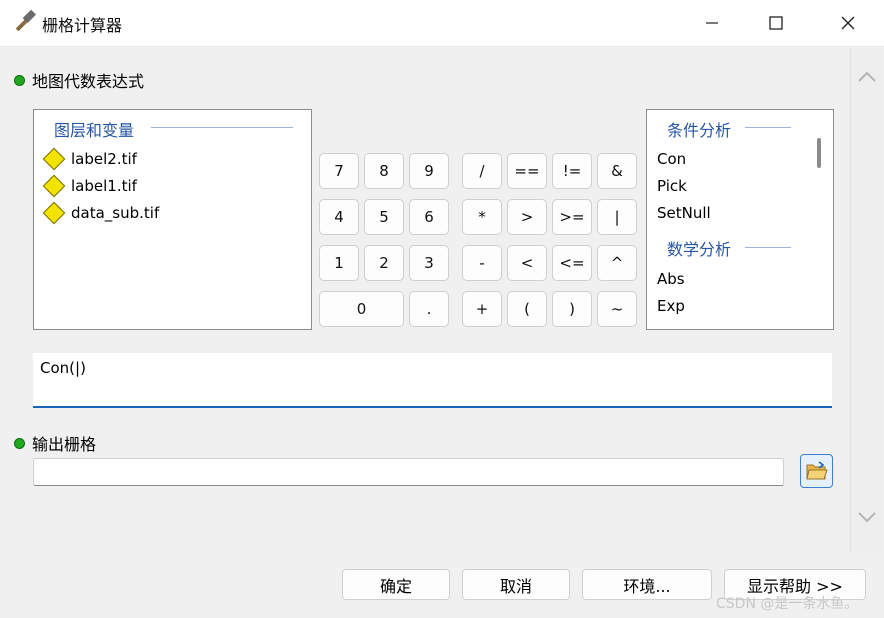  I want to click on browse-button, so click(816, 471).